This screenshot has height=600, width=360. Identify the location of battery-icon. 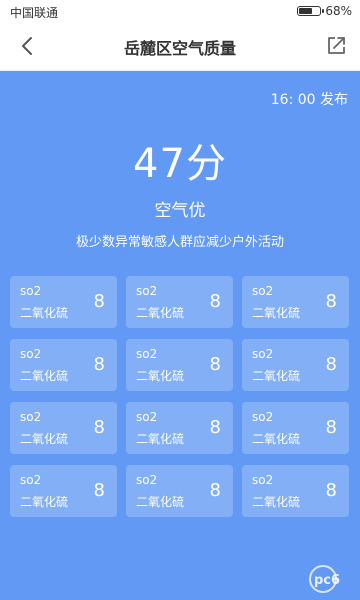
(311, 11).